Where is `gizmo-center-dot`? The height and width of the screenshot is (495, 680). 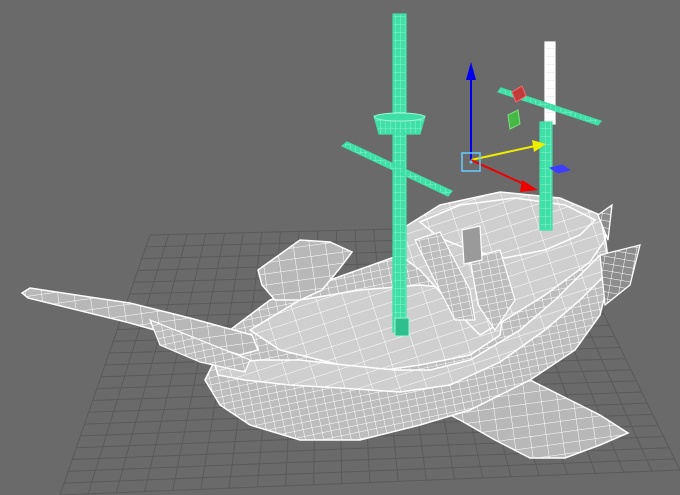
gizmo-center-dot is located at coordinates (471, 162).